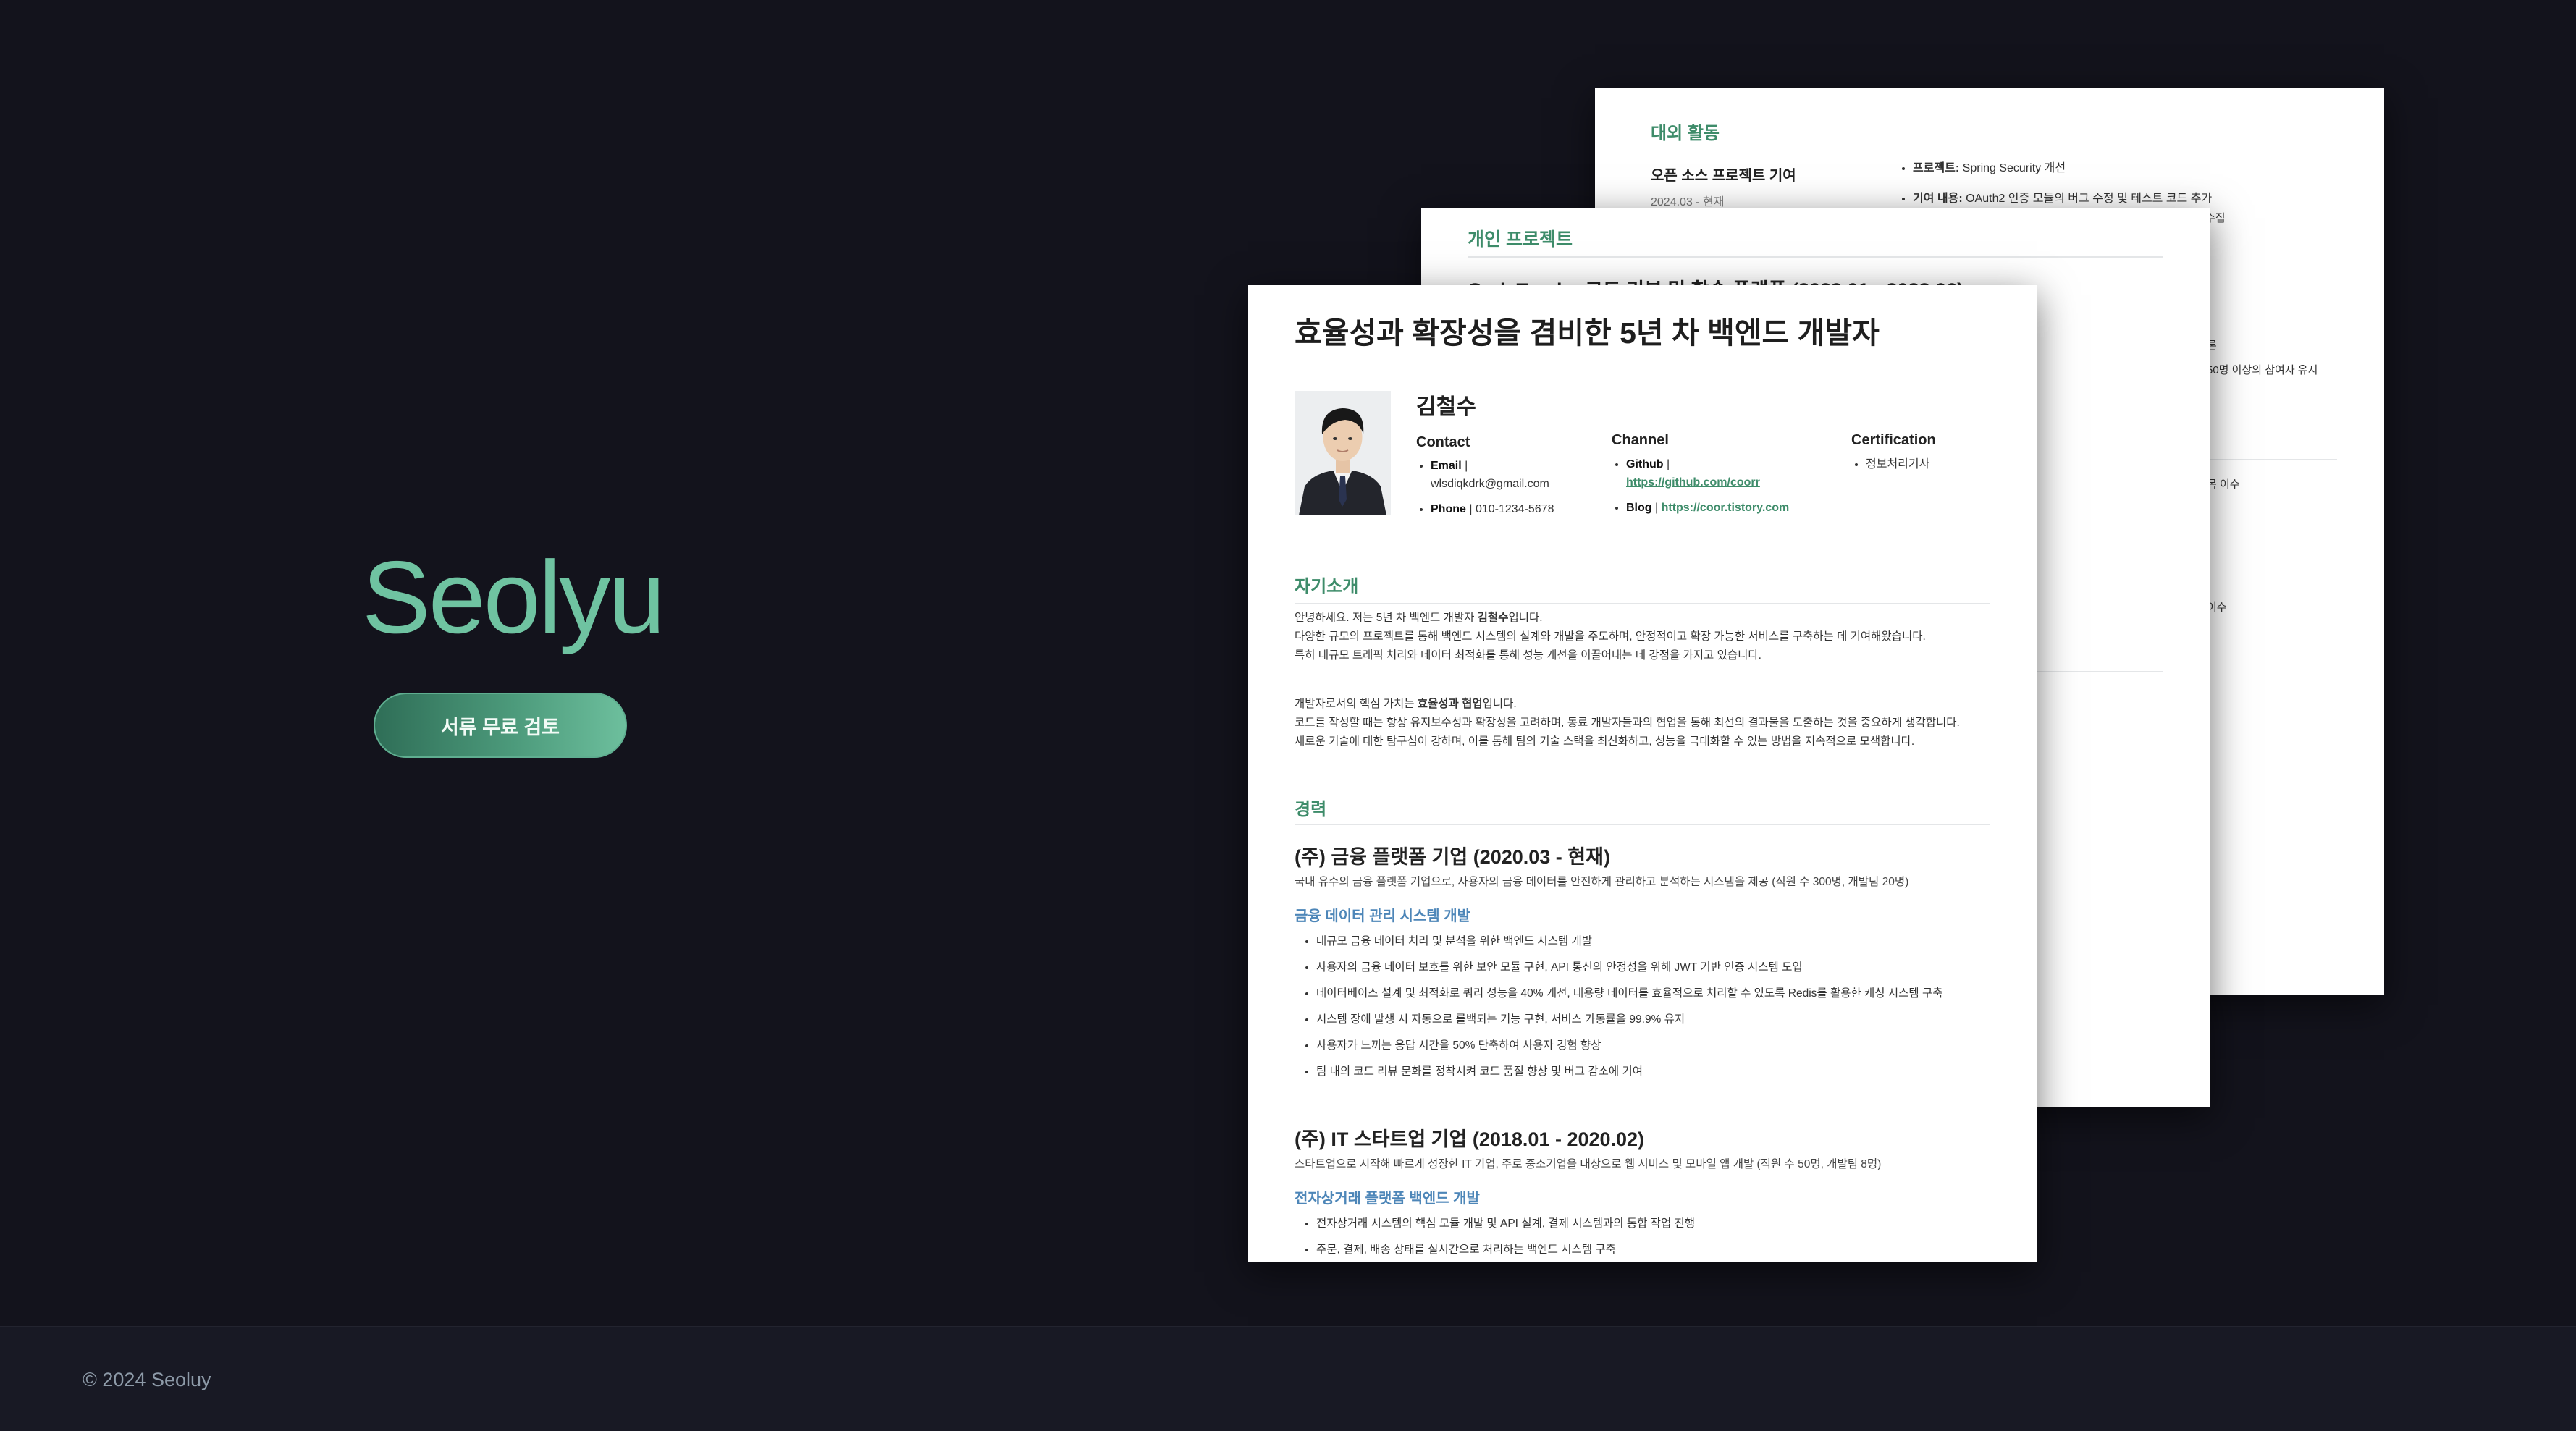  Describe the element at coordinates (1685, 133) in the screenshot. I see `section-title-activities: 대외 활동` at that location.